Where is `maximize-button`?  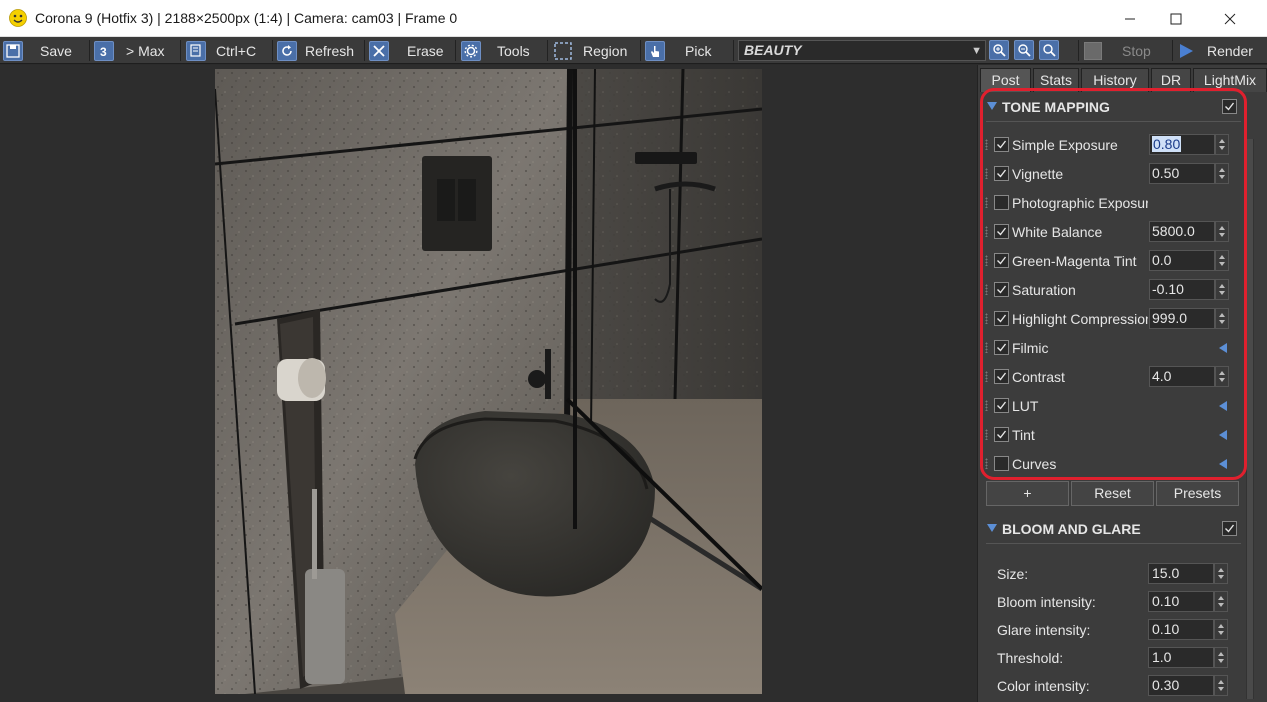
maximize-button is located at coordinates (1176, 18).